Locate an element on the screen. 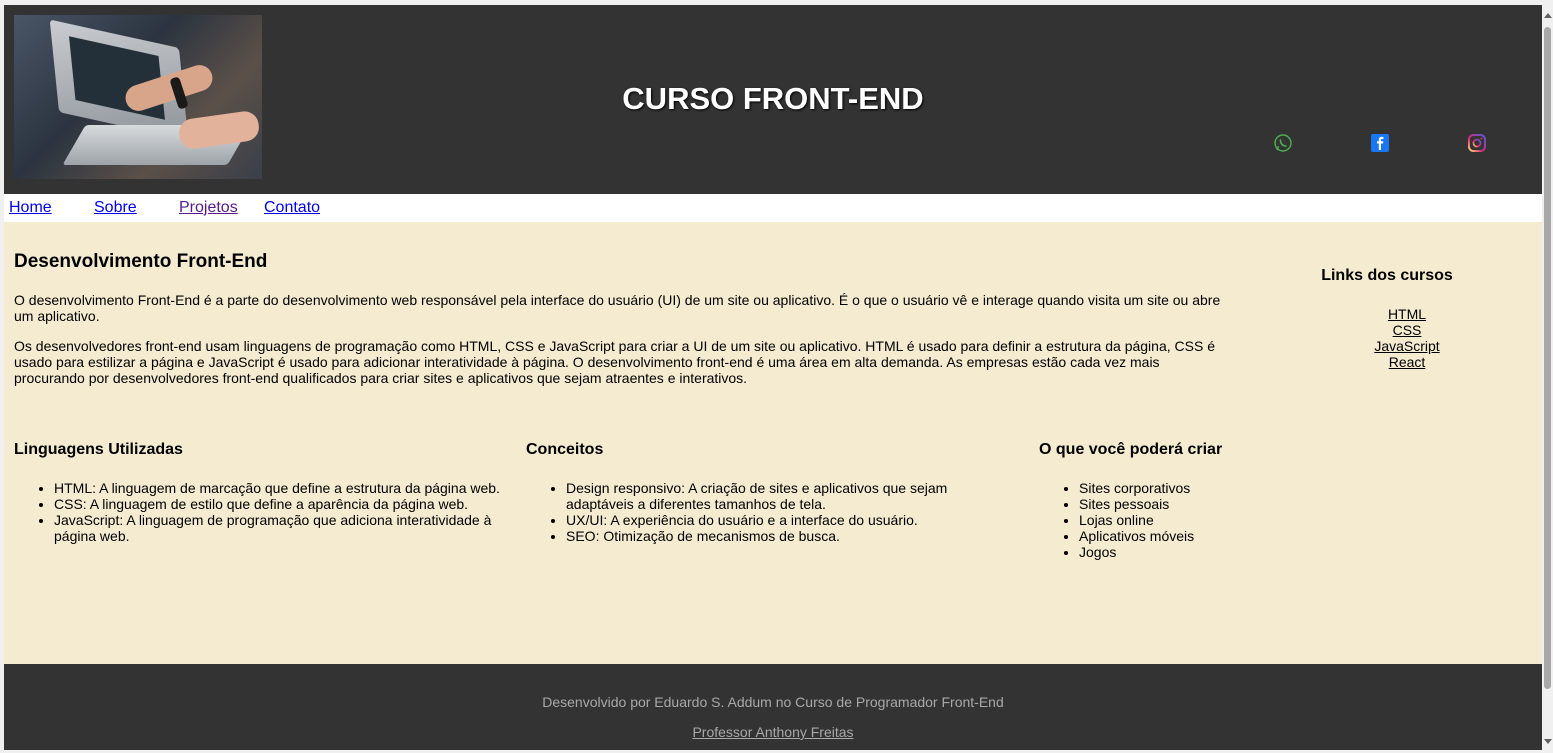 This screenshot has height=753, width=1553. list-item: Lojas online is located at coordinates (1179, 520).